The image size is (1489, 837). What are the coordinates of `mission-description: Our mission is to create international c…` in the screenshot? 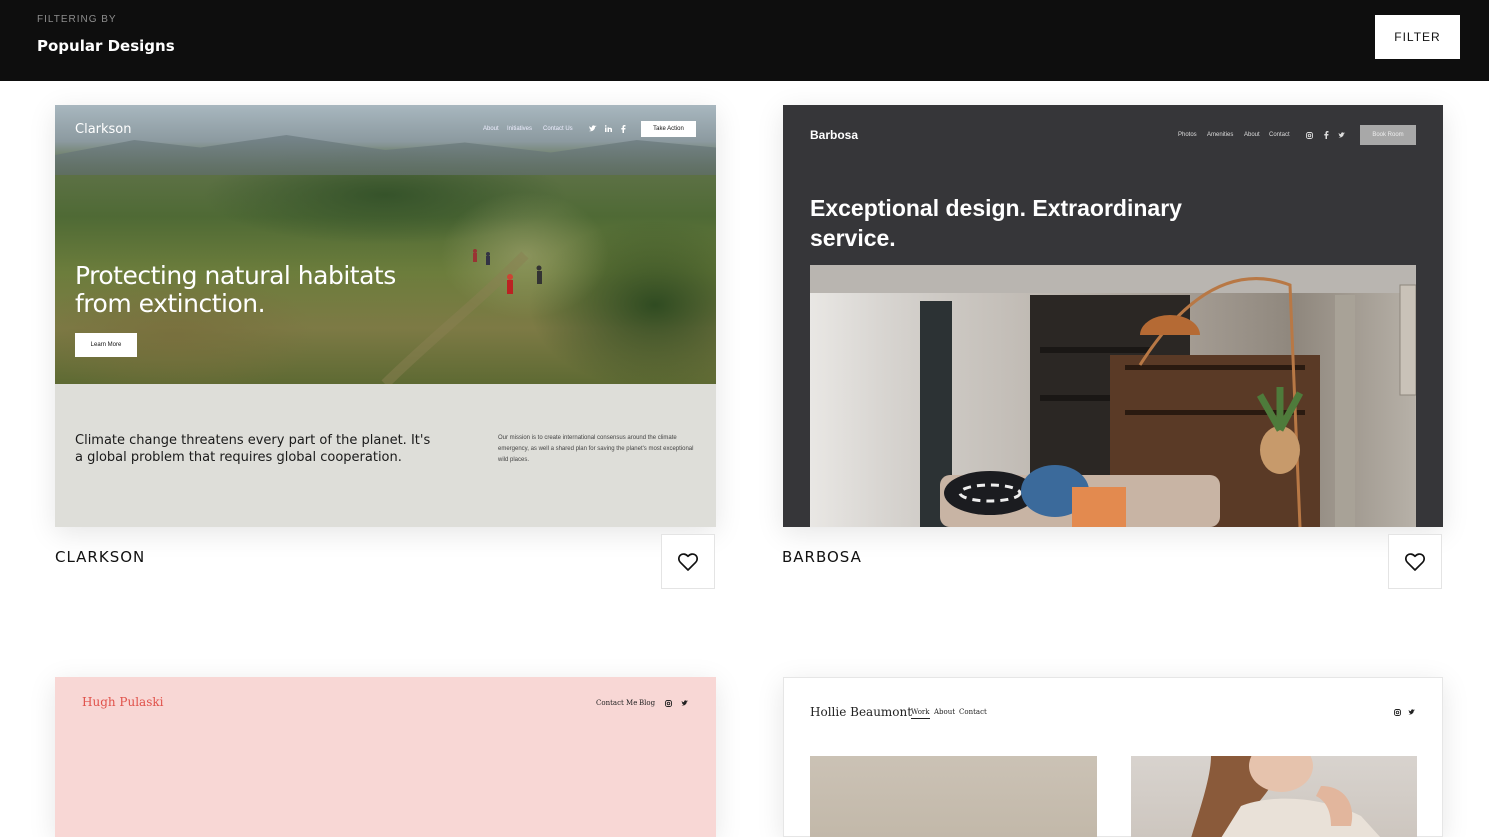 It's located at (596, 449).